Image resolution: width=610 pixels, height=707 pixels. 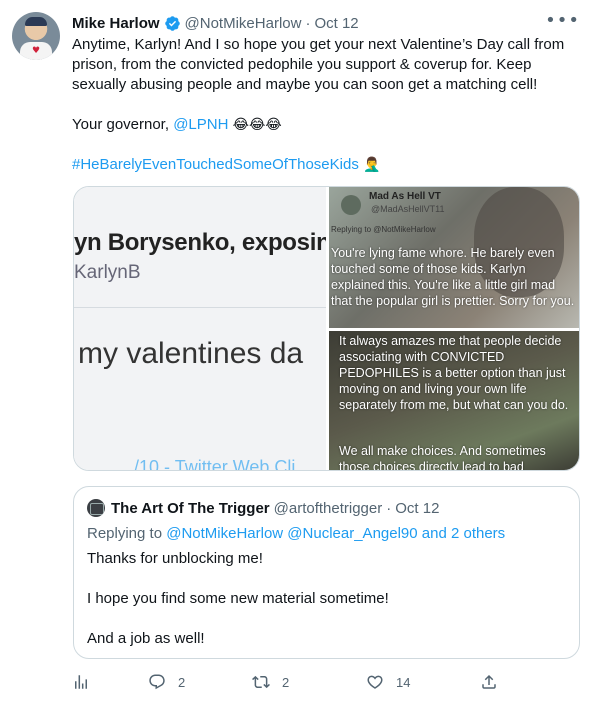 I want to click on like-button: 14, so click(x=388, y=682).